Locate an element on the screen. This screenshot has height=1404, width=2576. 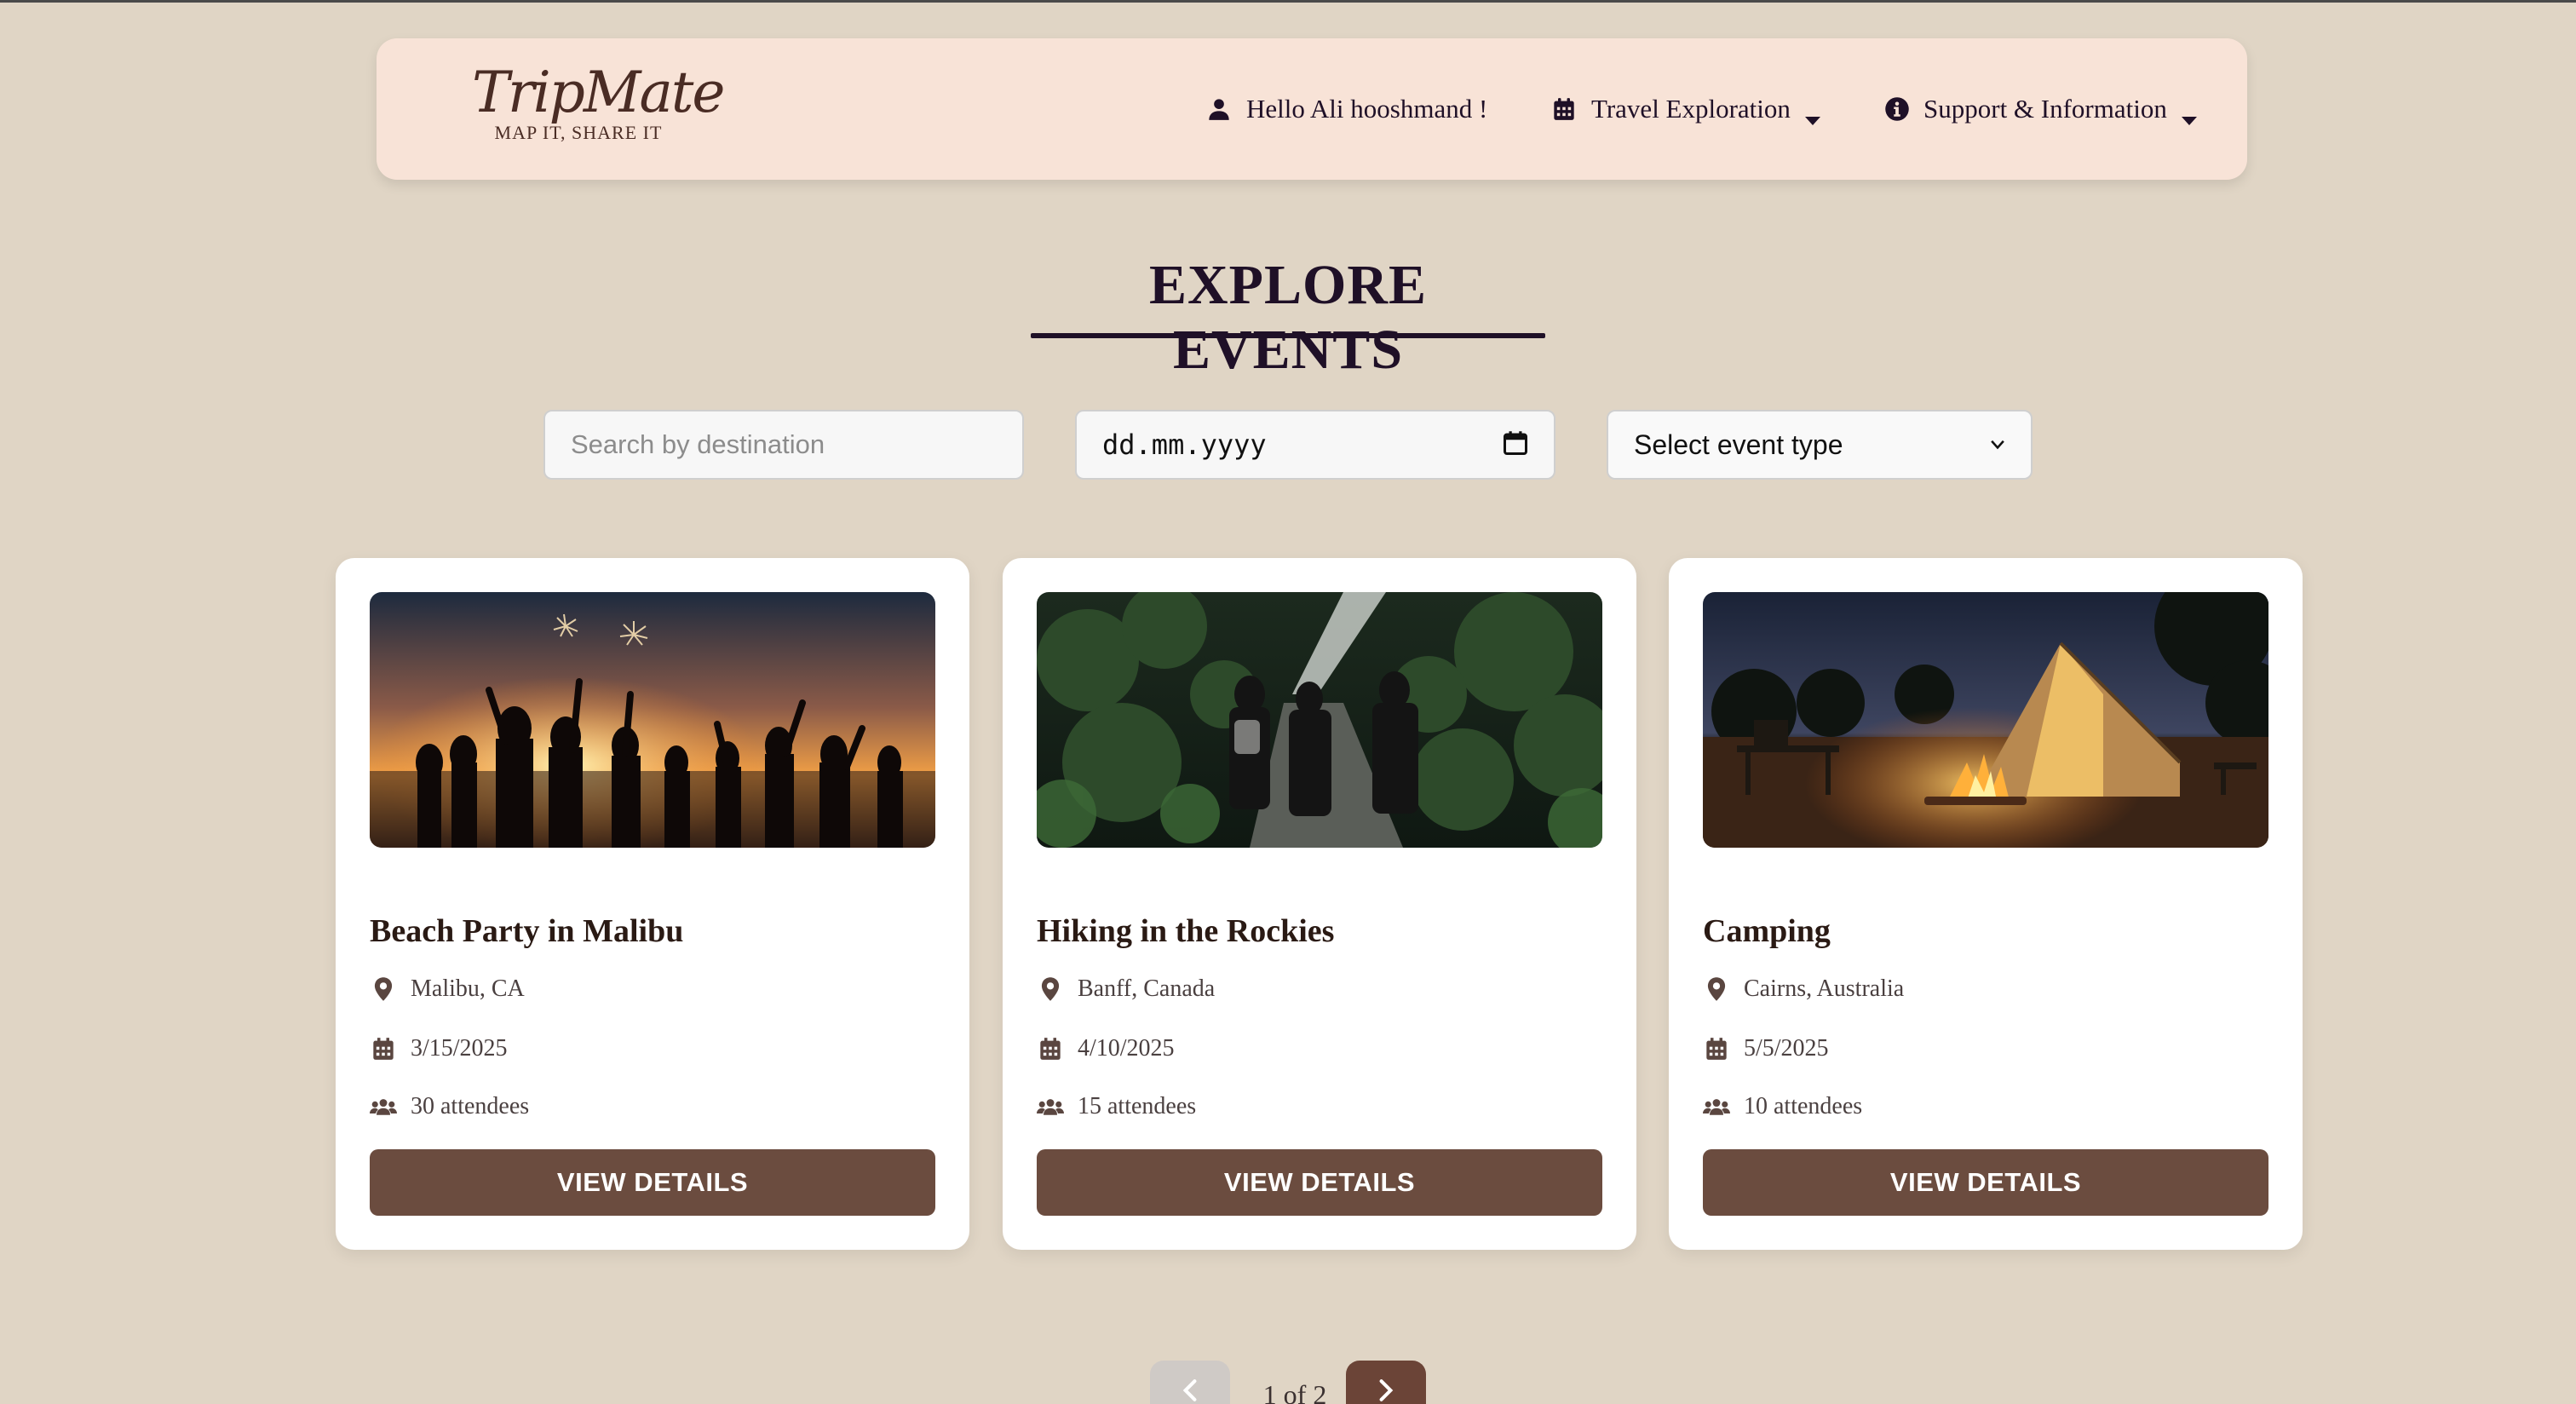
event-date: 4/10/2025 is located at coordinates (1106, 1048).